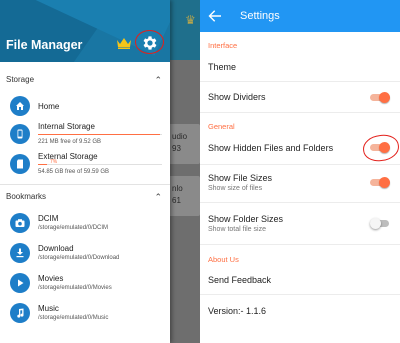 This screenshot has width=400, height=343. Describe the element at coordinates (85, 106) in the screenshot. I see `drawer-item-home: Home` at that location.